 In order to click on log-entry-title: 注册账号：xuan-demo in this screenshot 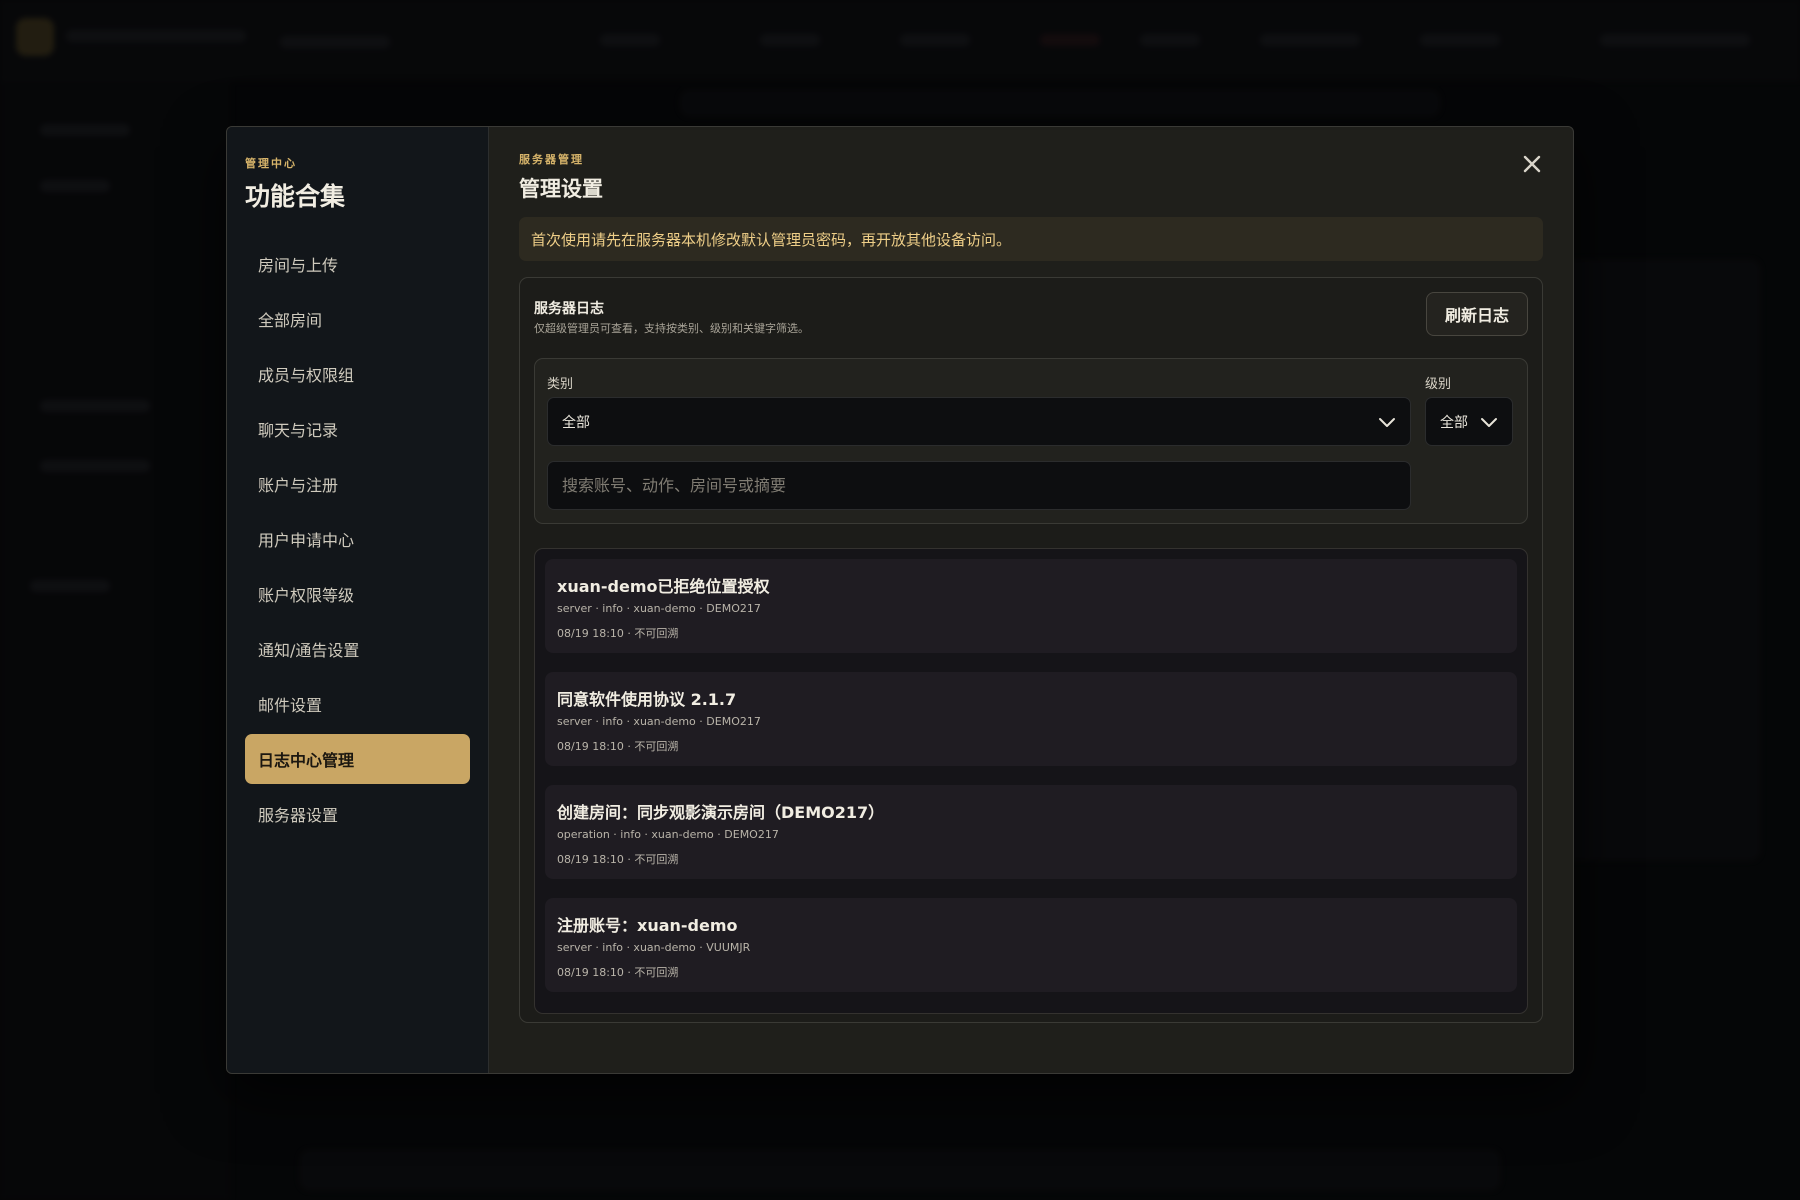, I will do `click(647, 925)`.